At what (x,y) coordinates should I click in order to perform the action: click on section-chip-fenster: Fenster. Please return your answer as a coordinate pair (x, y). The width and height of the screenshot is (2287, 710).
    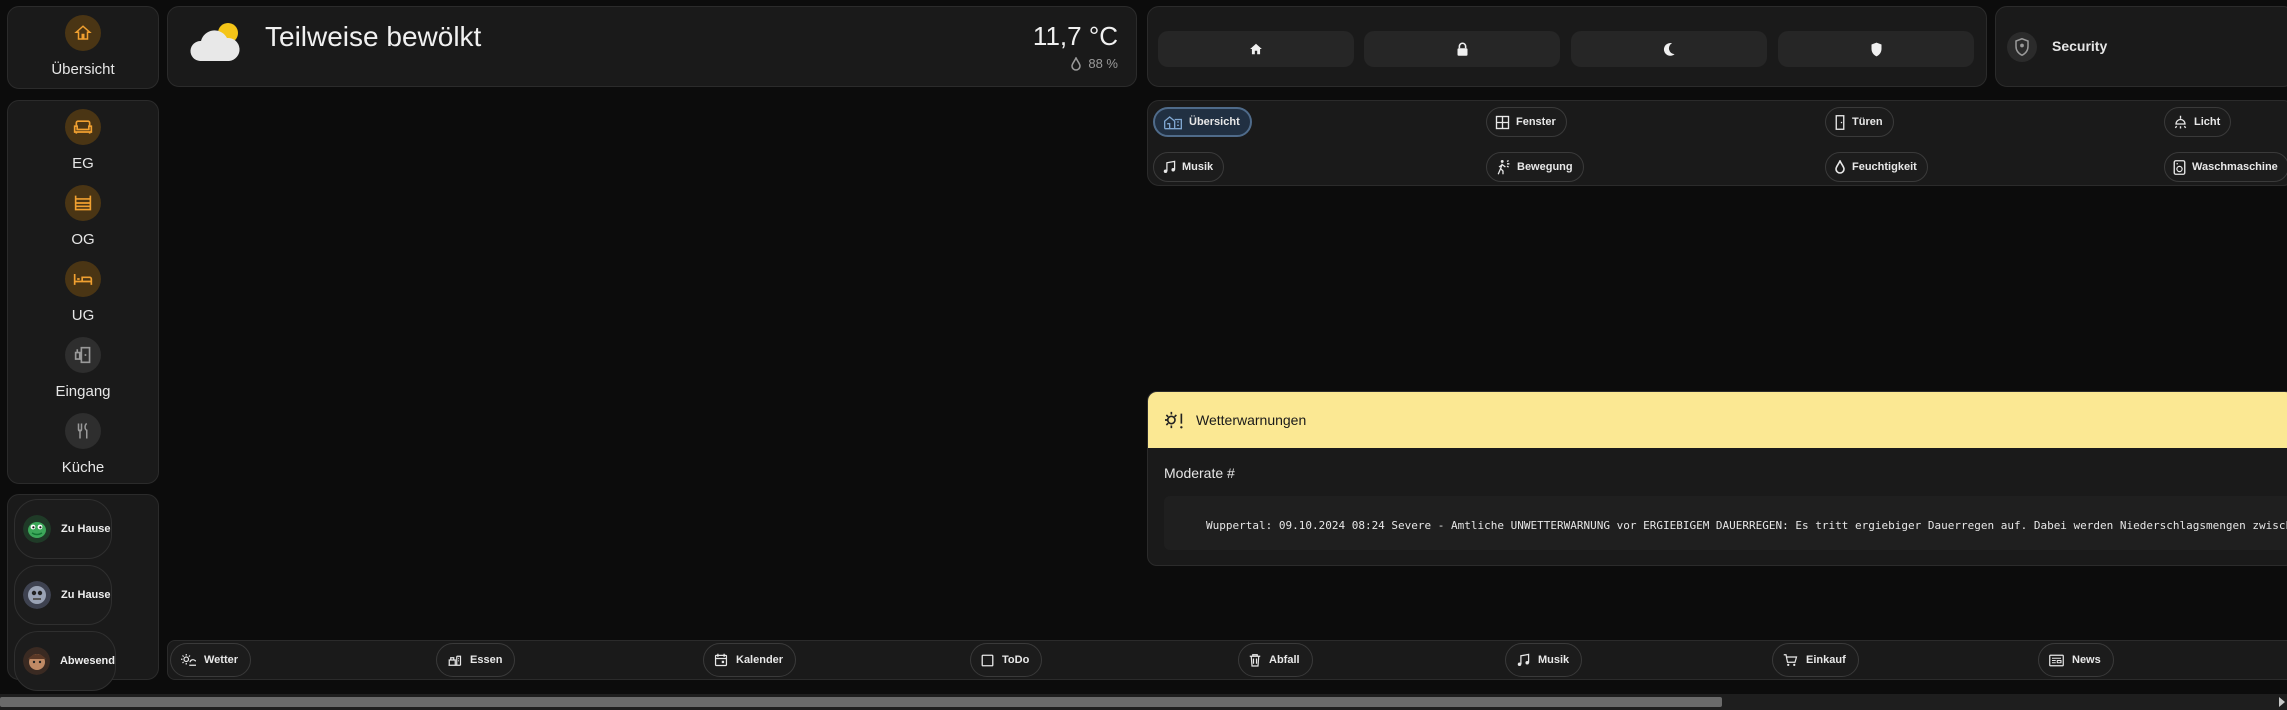
    Looking at the image, I should click on (1526, 122).